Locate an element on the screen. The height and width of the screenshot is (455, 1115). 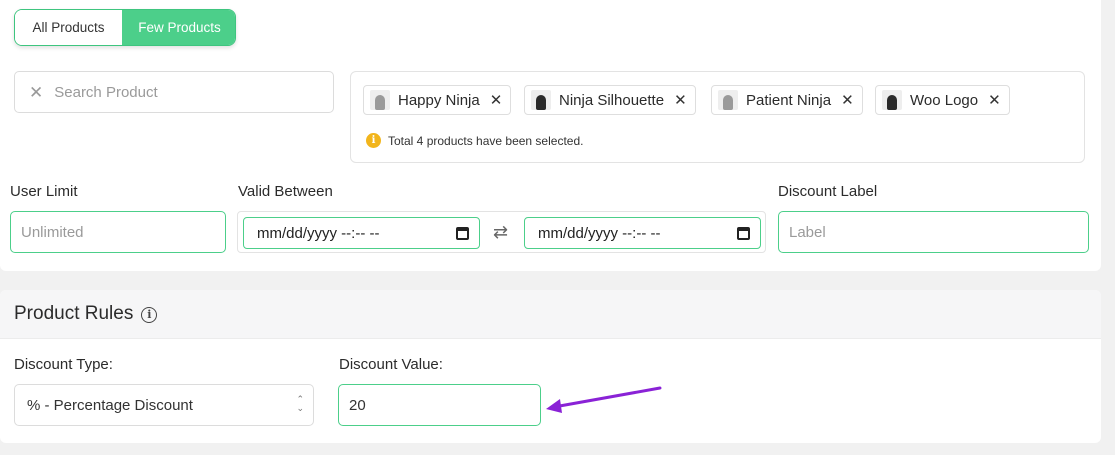
start-date-input: mm/dd/yyyy --:-- -- is located at coordinates (361, 233).